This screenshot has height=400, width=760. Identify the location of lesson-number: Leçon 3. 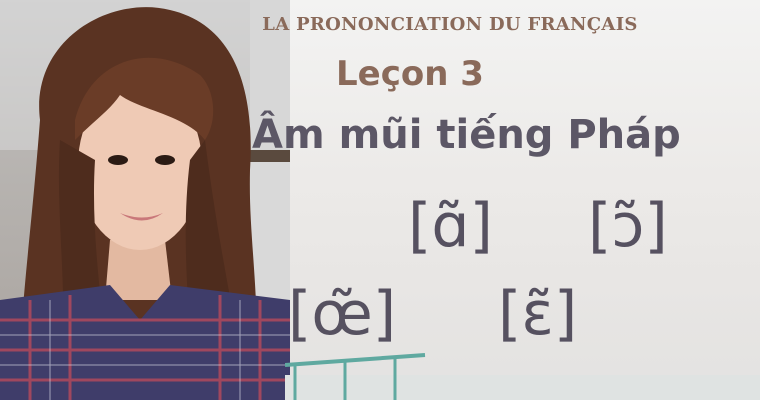
(410, 74).